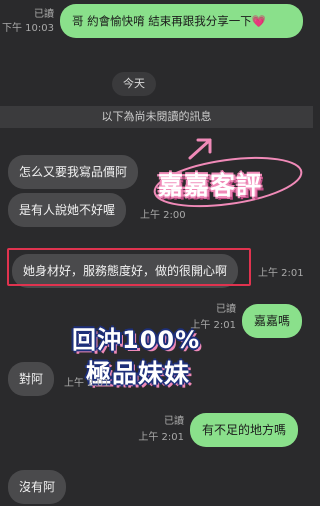 This screenshot has height=506, width=320. I want to click on incoming-message-bubble: 是有人說她不好喔, so click(67, 210).